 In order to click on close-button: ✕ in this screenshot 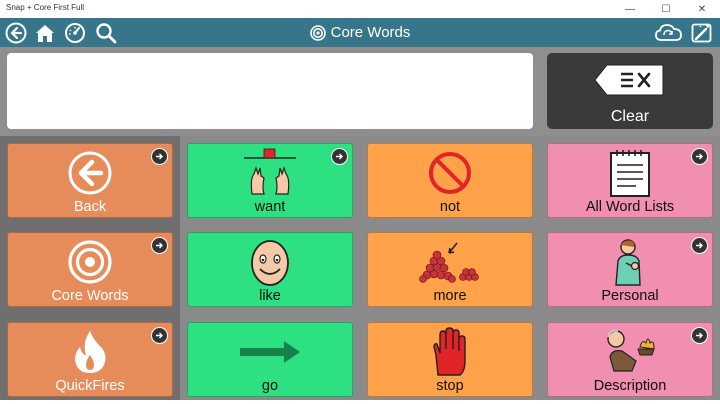, I will do `click(702, 9)`.